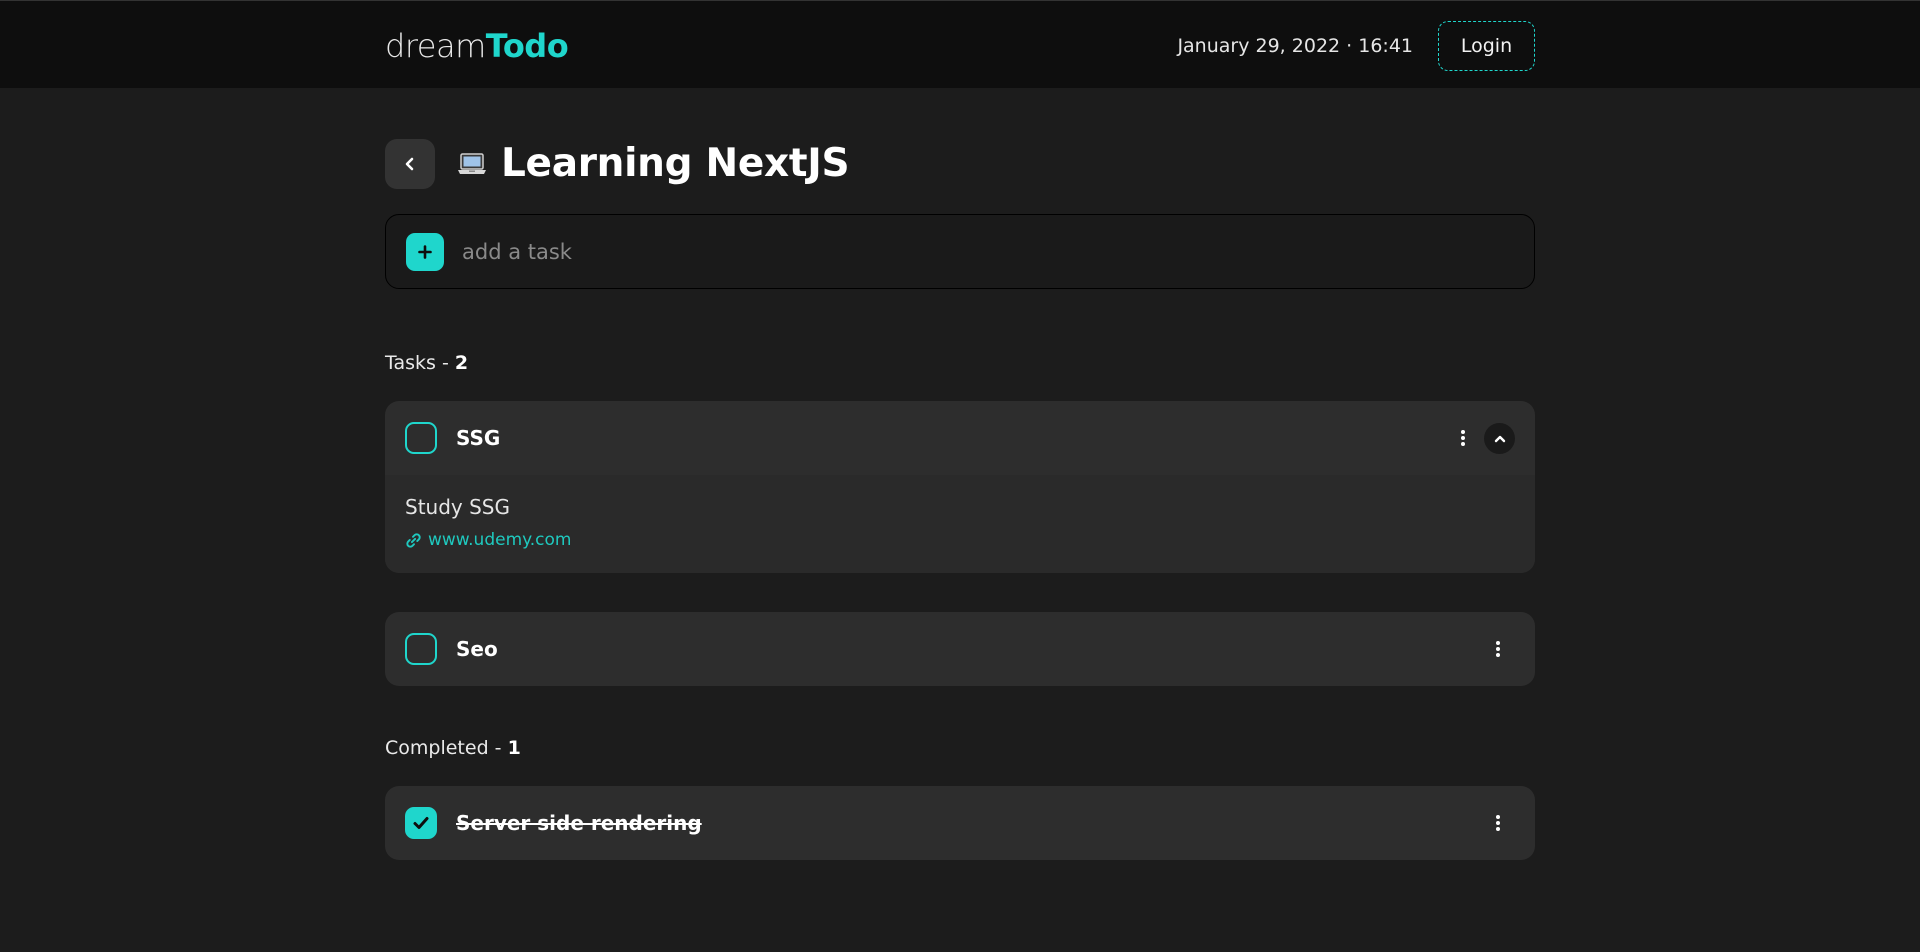 This screenshot has height=952, width=1920. Describe the element at coordinates (477, 649) in the screenshot. I see `task-title: Seo` at that location.